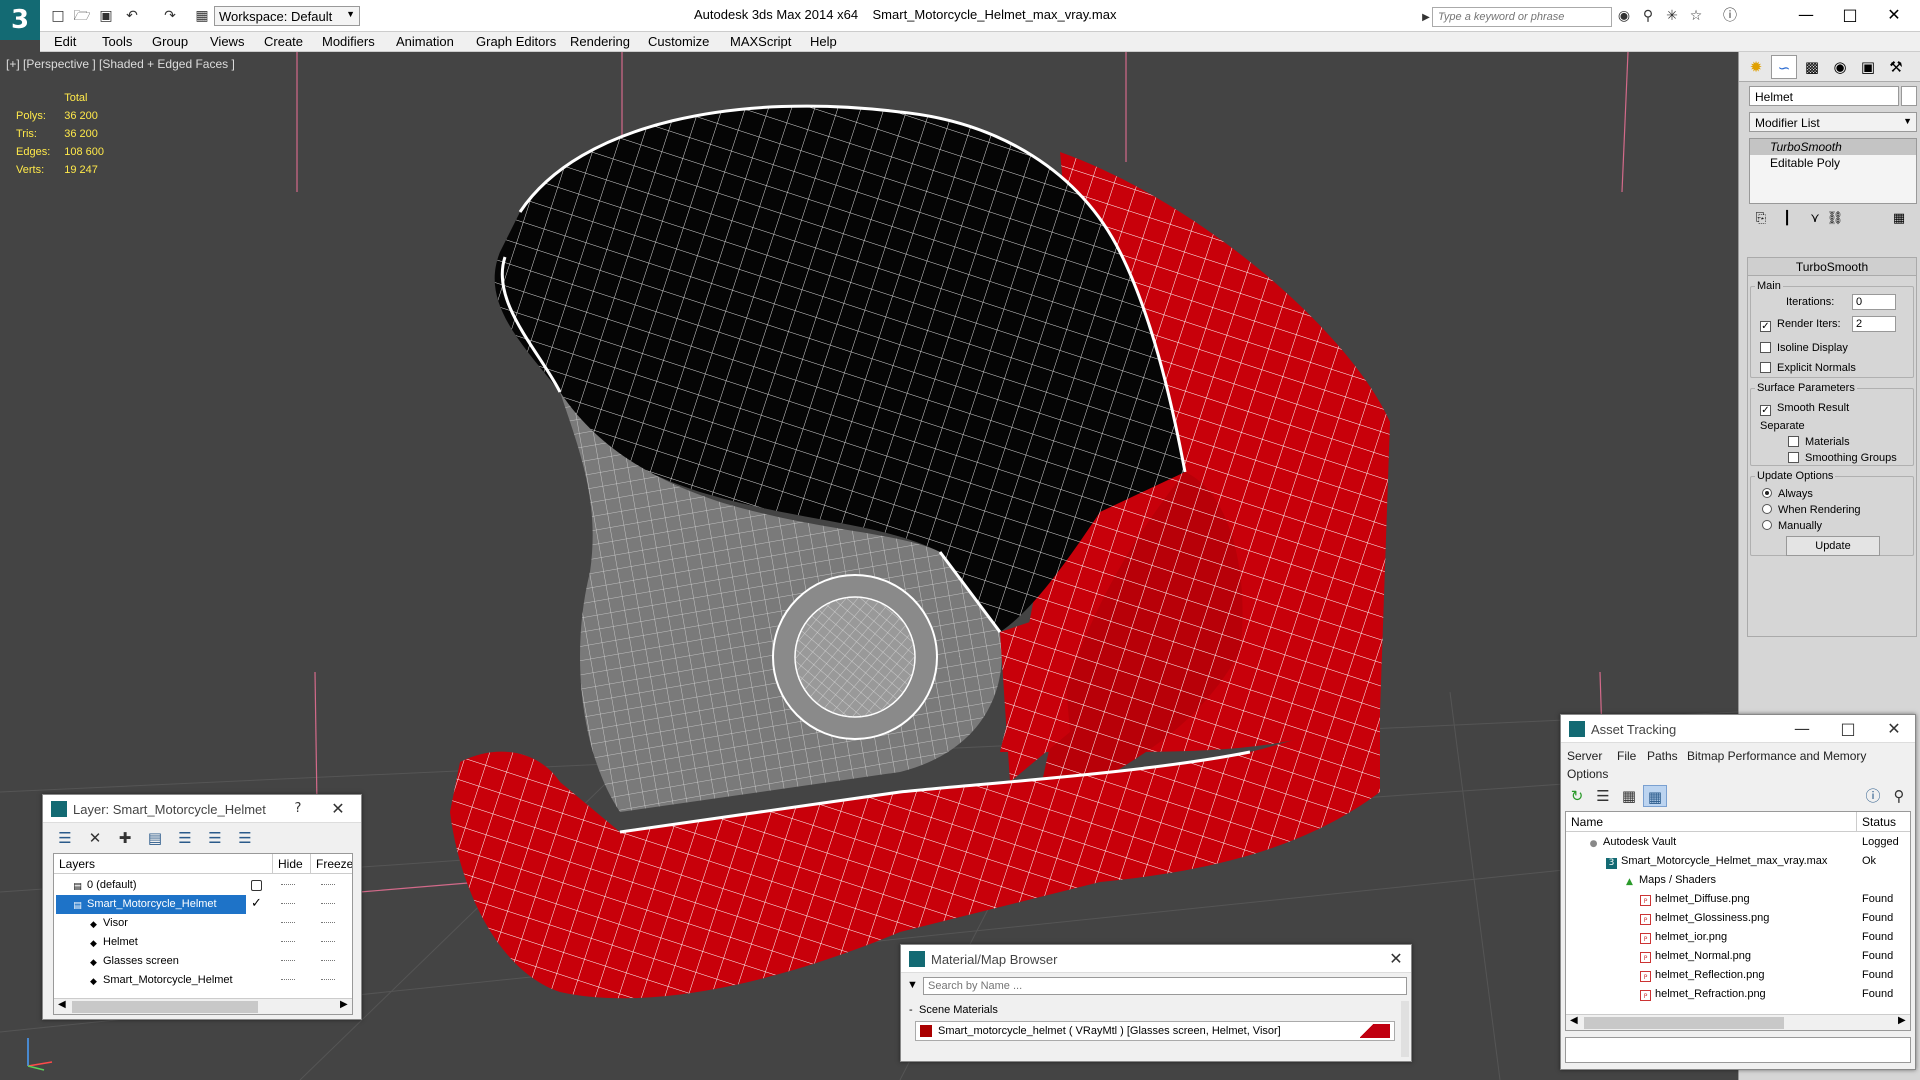 The width and height of the screenshot is (1920, 1080). I want to click on col-freeze: Freeze, so click(331, 864).